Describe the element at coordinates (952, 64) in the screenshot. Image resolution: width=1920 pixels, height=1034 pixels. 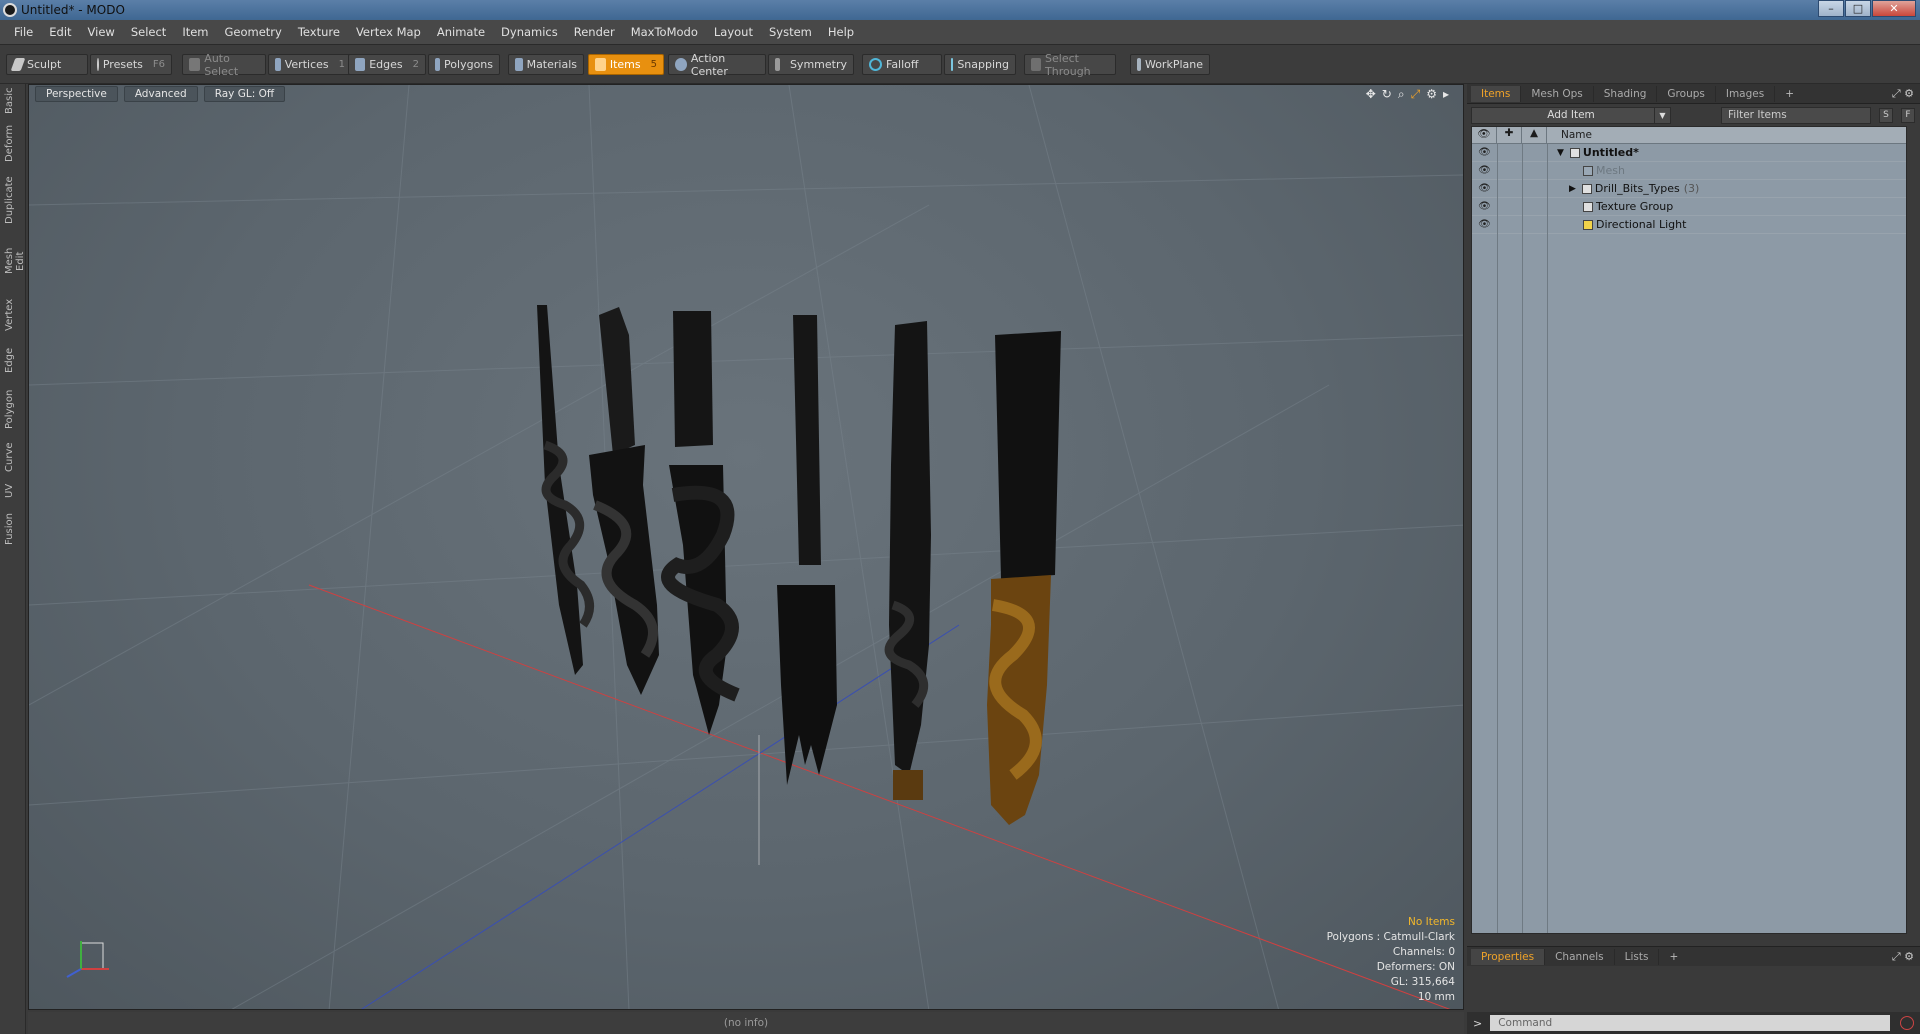
I see `snapping-icon` at that location.